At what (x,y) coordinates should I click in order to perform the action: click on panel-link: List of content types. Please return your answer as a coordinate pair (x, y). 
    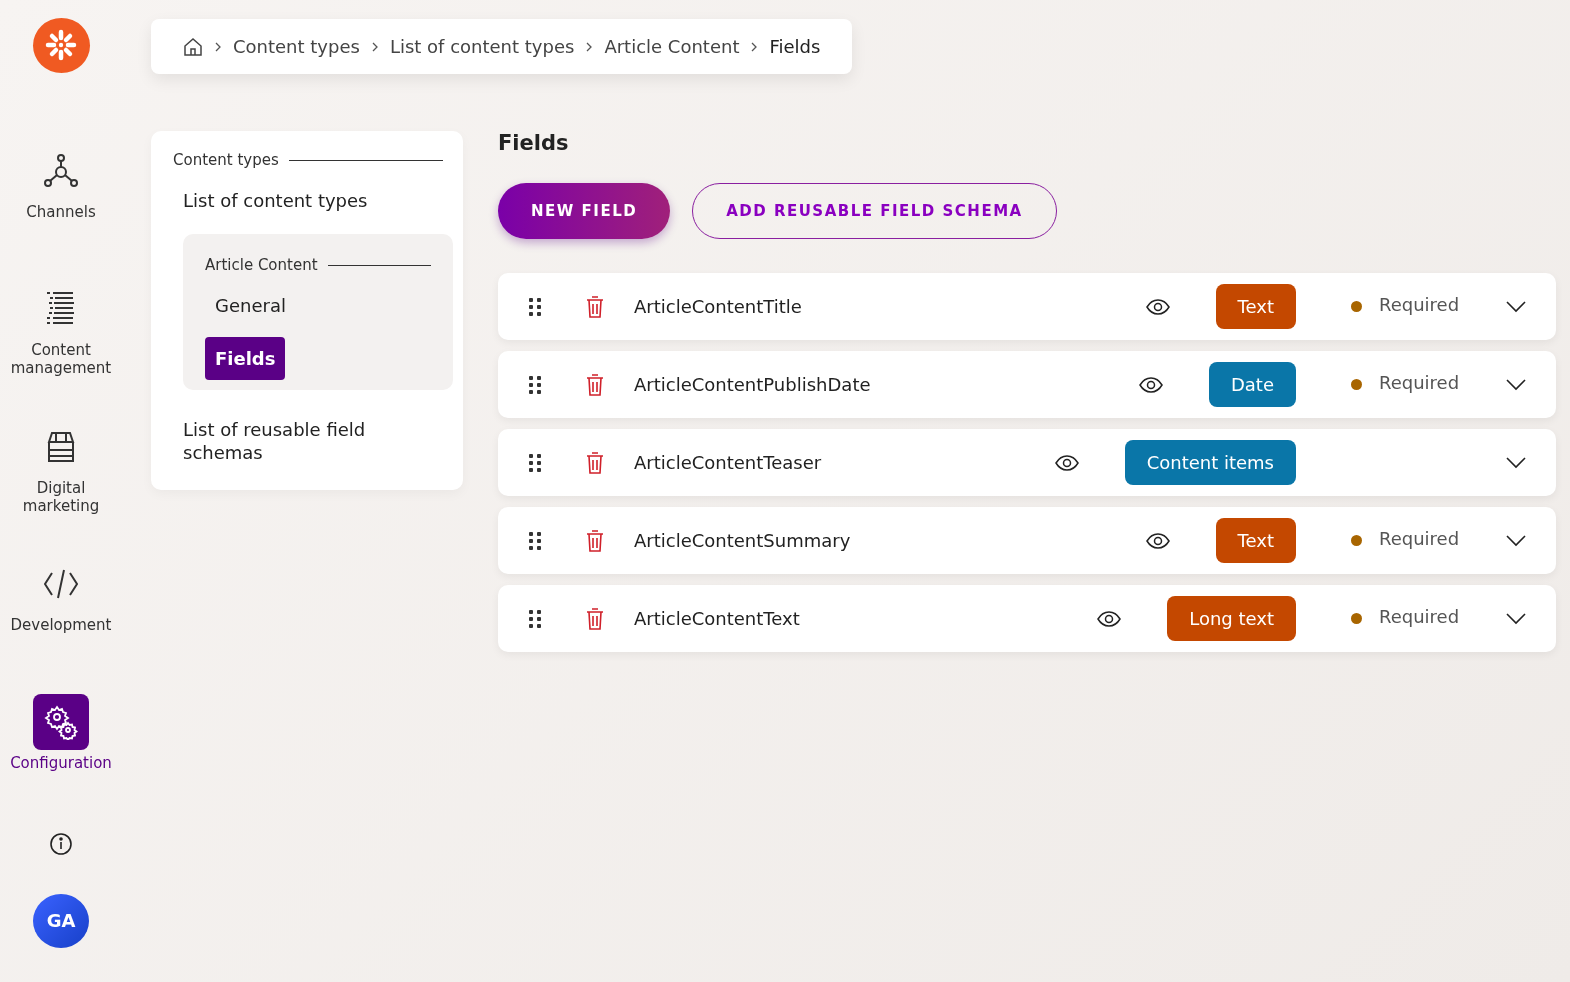
    Looking at the image, I should click on (275, 200).